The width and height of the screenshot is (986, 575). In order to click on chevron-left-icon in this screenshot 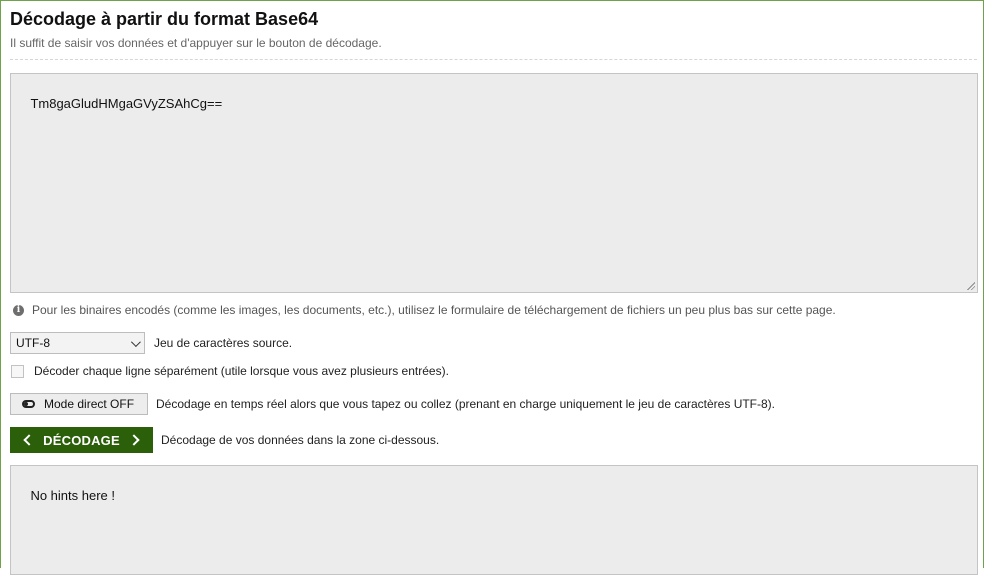, I will do `click(29, 440)`.